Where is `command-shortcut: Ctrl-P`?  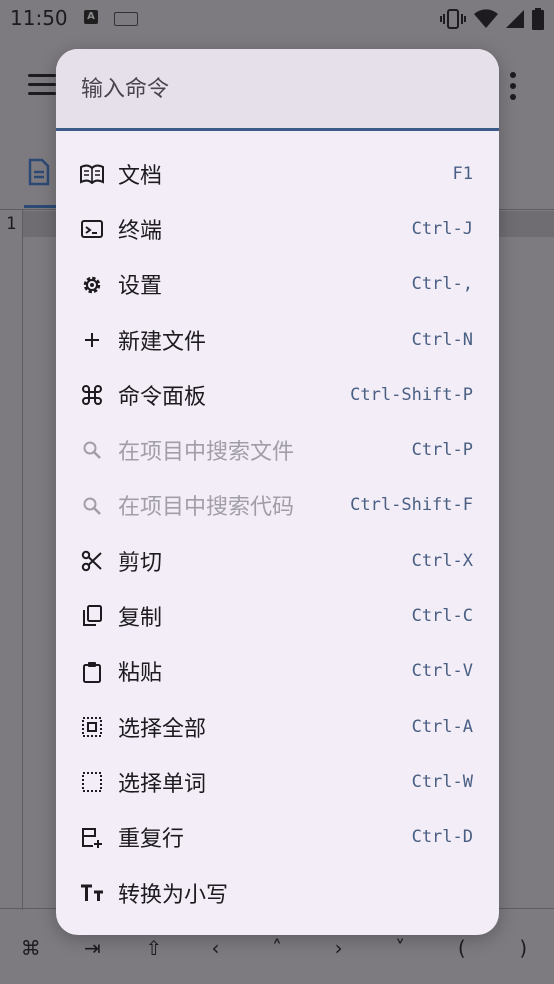 command-shortcut: Ctrl-P is located at coordinates (442, 450).